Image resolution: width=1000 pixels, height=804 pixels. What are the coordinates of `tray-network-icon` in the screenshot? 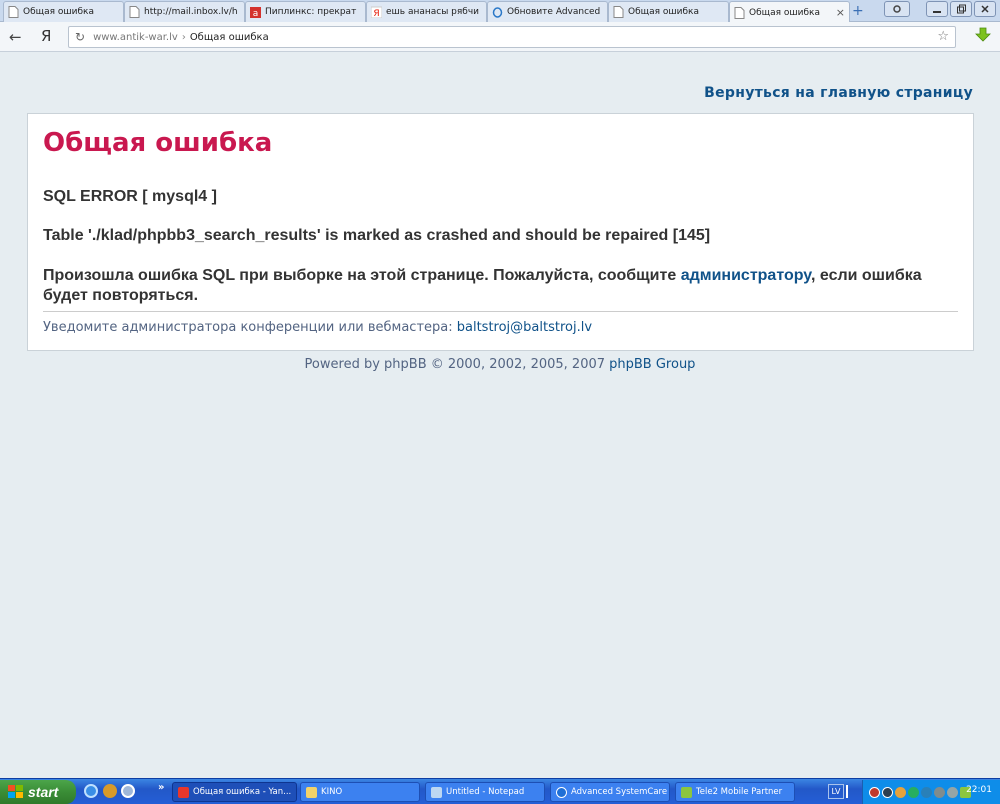 It's located at (913, 792).